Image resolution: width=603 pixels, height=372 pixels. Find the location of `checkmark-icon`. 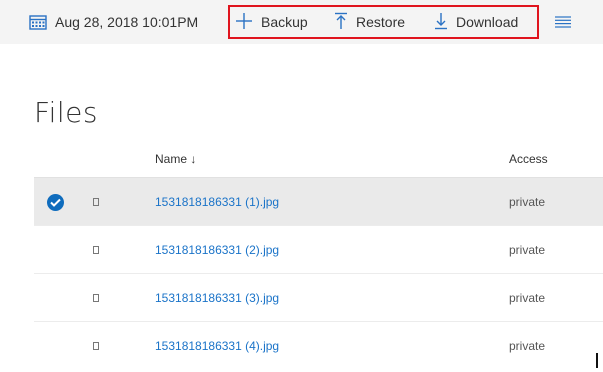

checkmark-icon is located at coordinates (55, 202).